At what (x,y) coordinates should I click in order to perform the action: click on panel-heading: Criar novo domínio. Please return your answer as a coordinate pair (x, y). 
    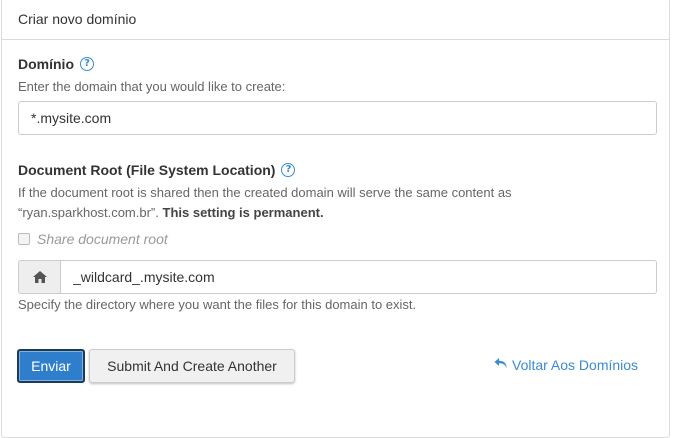
    Looking at the image, I should click on (335, 20).